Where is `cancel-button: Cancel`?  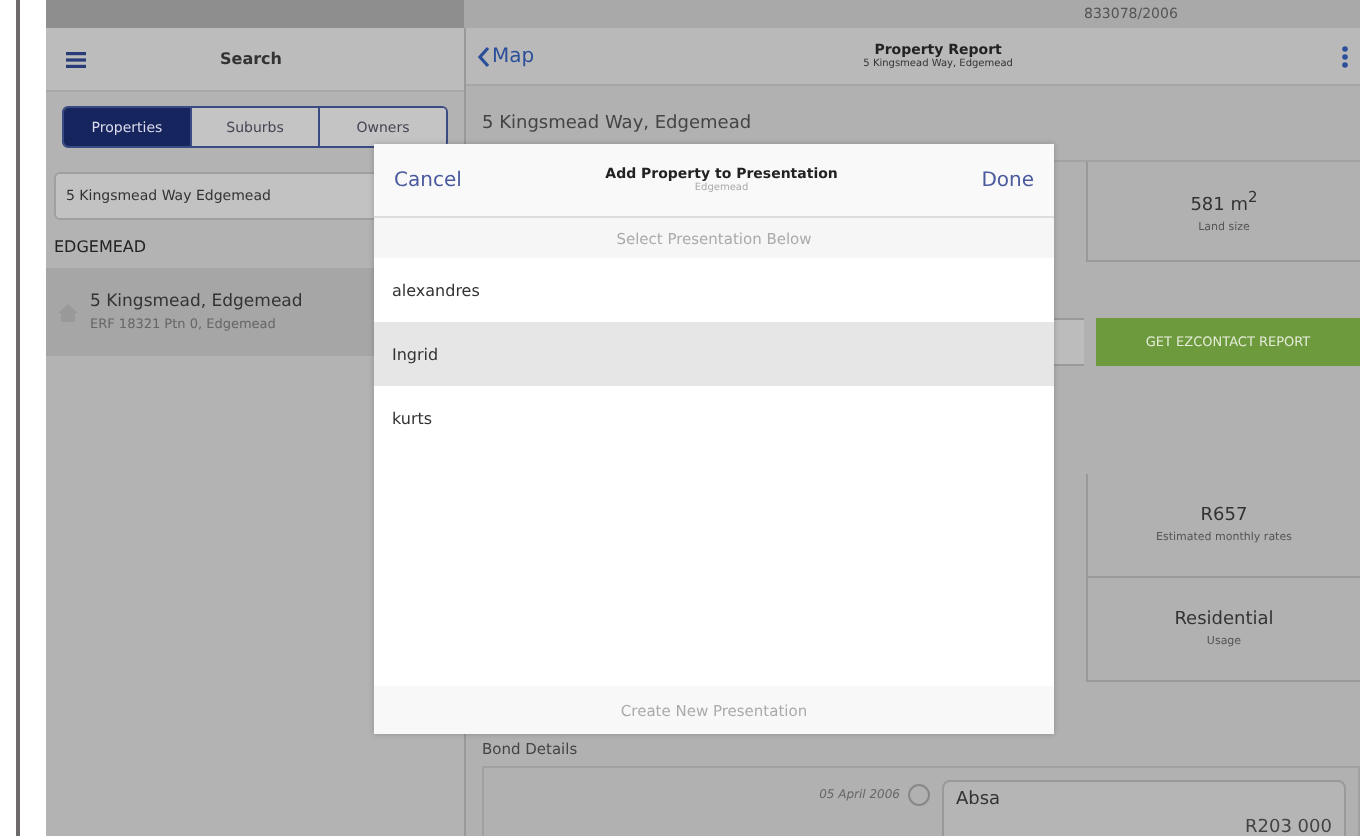
cancel-button: Cancel is located at coordinates (428, 180).